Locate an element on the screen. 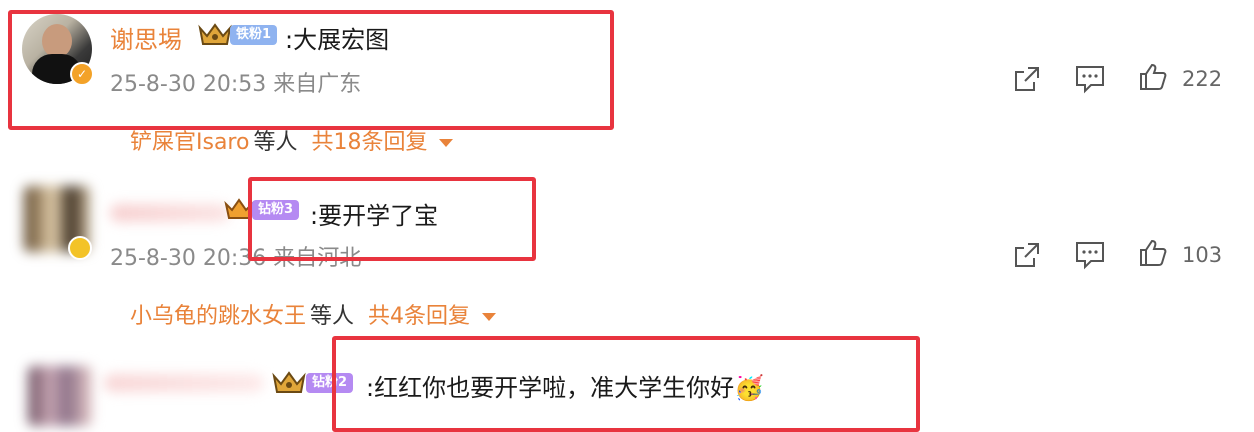  like-count: 103 is located at coordinates (1202, 255).